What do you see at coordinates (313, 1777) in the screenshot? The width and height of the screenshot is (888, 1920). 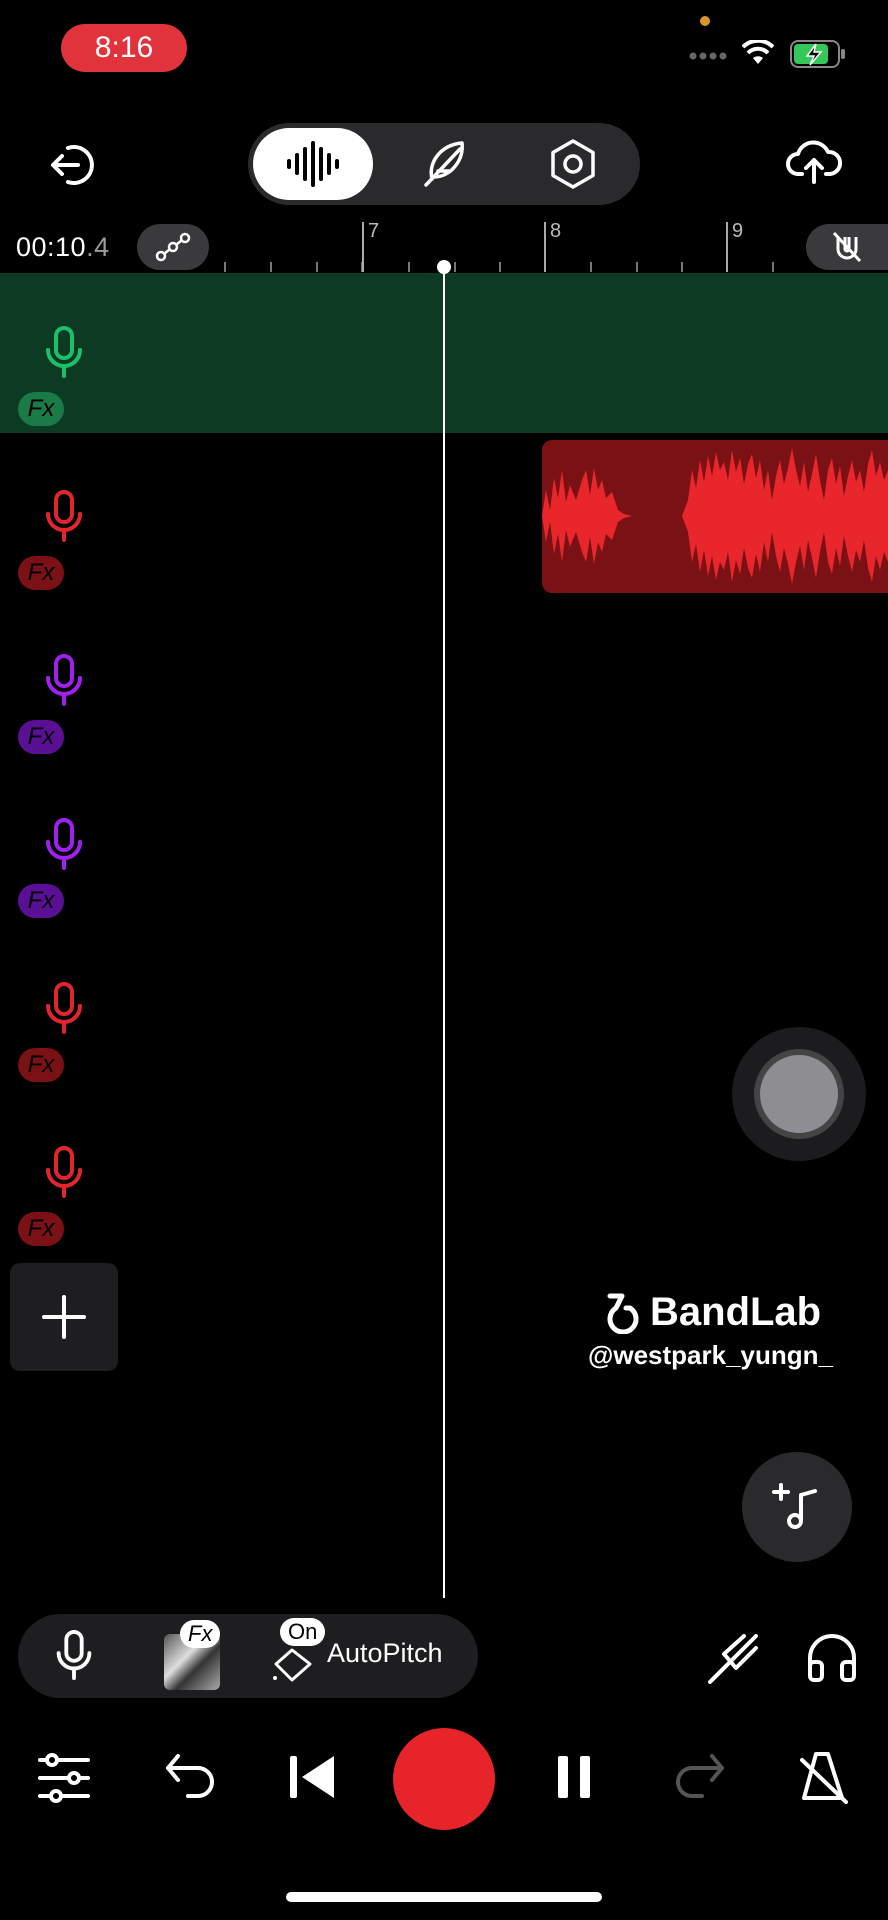 I see `skip-to-start-icon` at bounding box center [313, 1777].